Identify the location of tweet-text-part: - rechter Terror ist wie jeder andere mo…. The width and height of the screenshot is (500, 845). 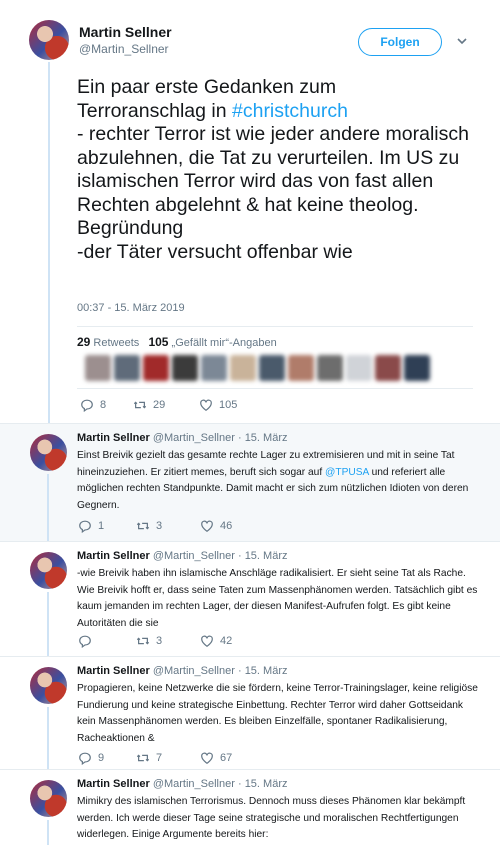
(273, 193).